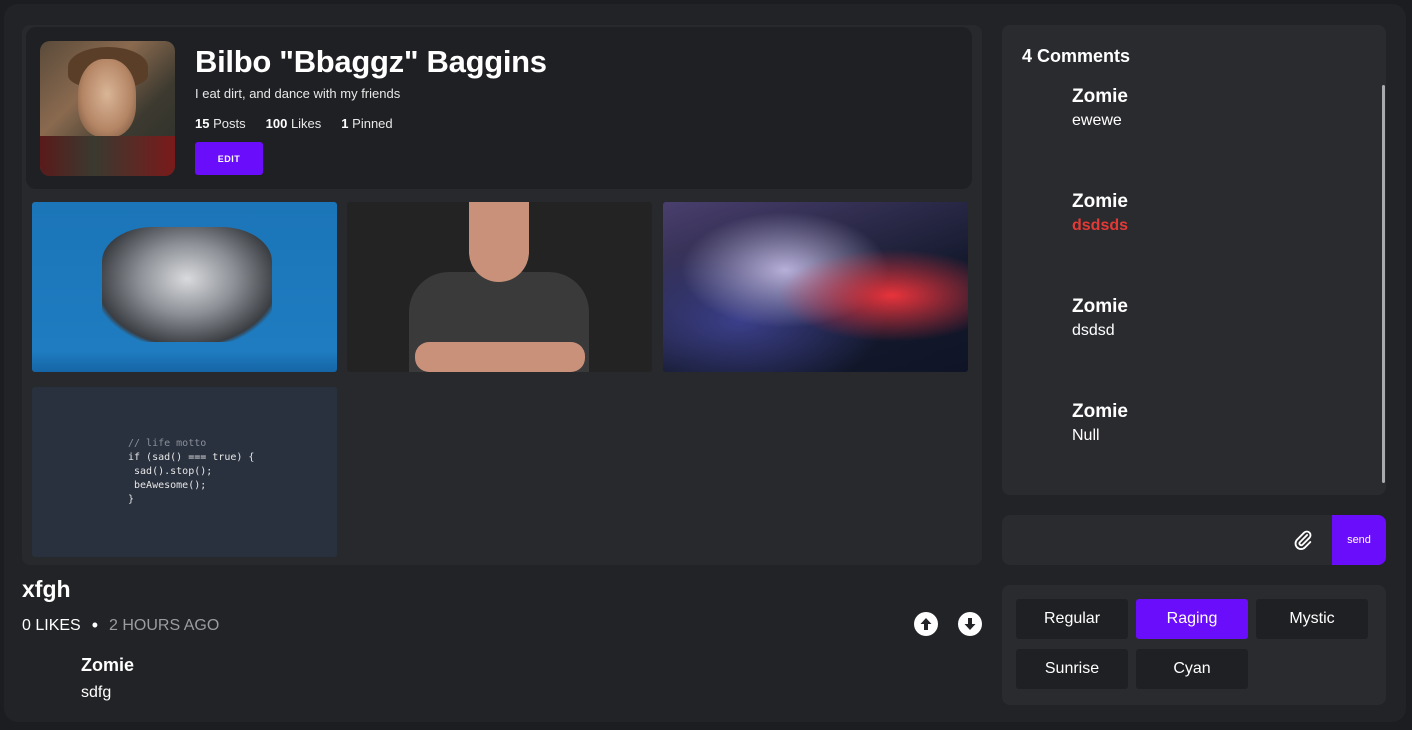 This screenshot has width=1412, height=730. I want to click on code-comment: // life motto, so click(167, 443).